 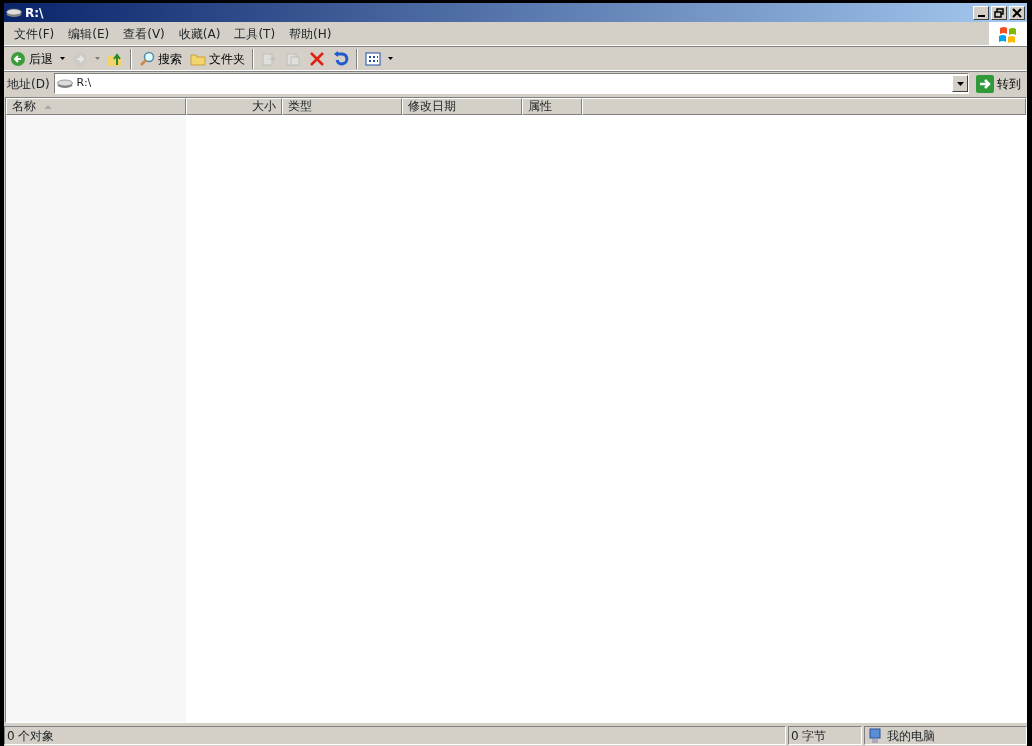 I want to click on back-dropdown-button, so click(x=62, y=58).